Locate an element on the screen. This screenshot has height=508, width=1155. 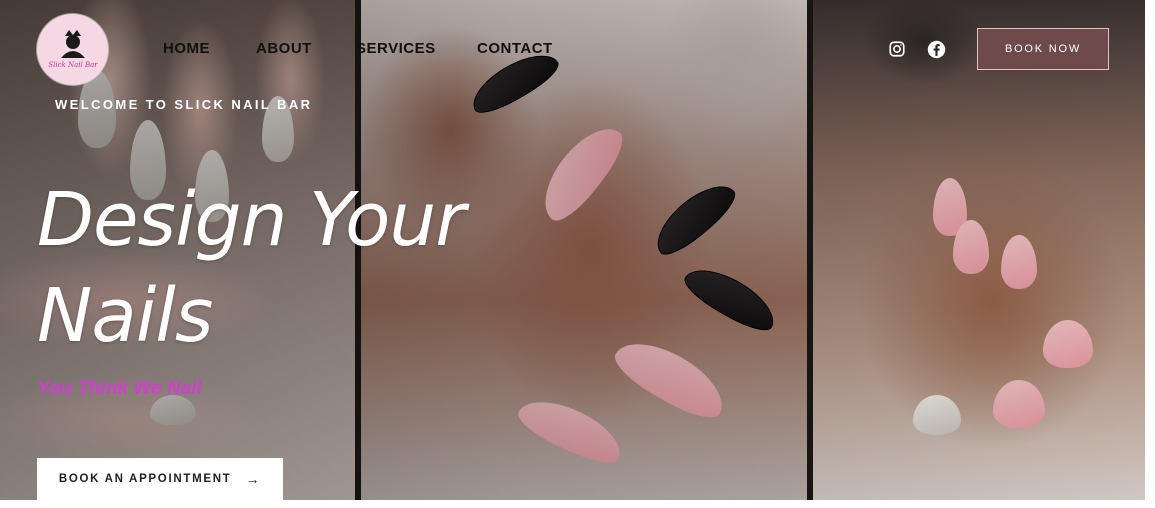
slick-nail-bar-logo-icon: Slick Nail Bar is located at coordinates (73, 49).